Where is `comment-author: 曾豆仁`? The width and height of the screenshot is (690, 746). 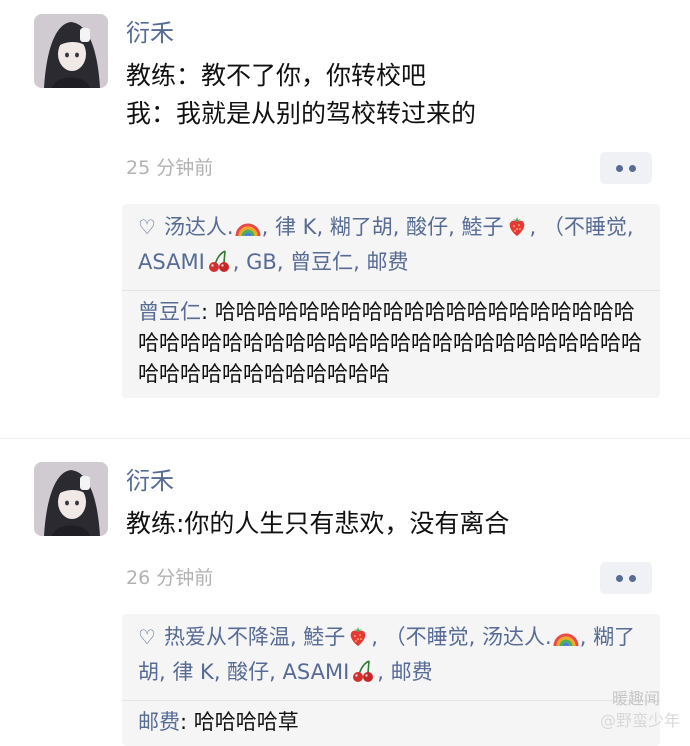
comment-author: 曾豆仁 is located at coordinates (169, 312).